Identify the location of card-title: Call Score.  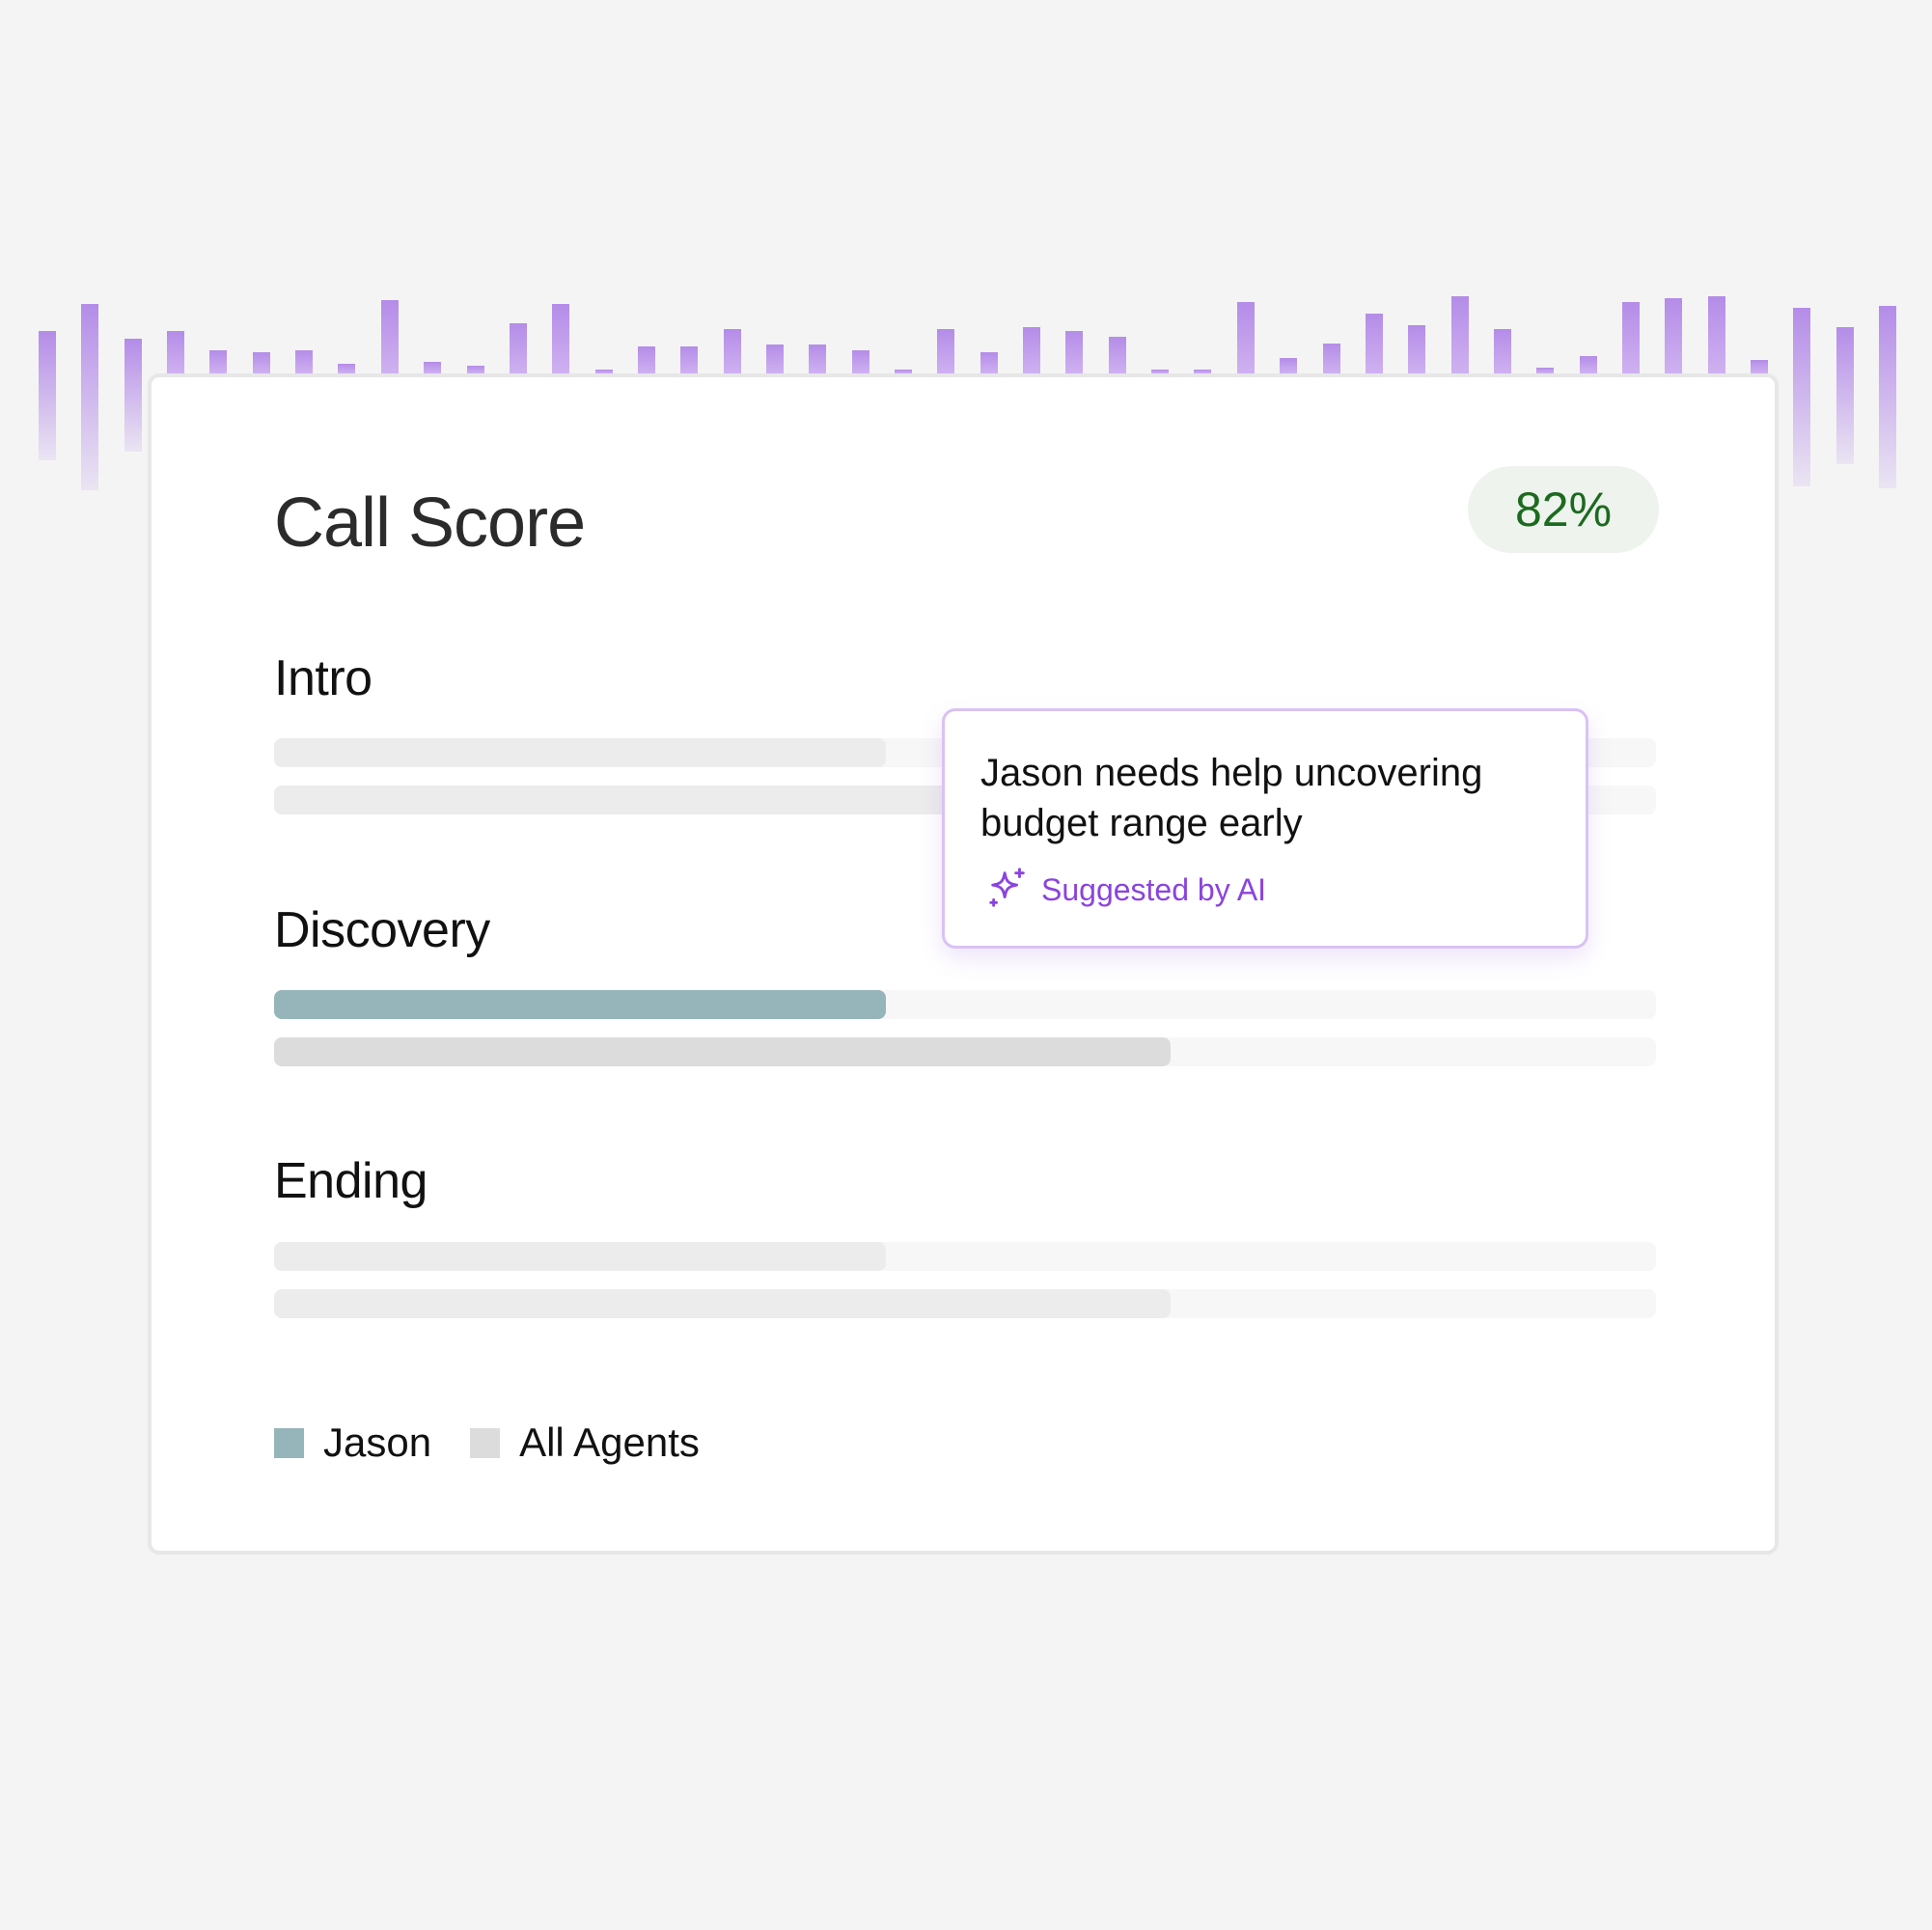
(430, 523).